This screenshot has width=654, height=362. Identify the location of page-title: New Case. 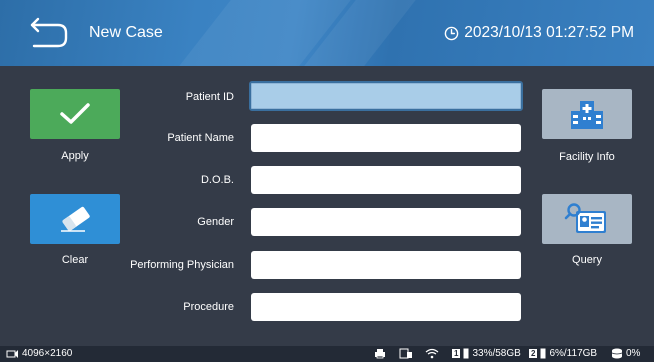
(126, 32).